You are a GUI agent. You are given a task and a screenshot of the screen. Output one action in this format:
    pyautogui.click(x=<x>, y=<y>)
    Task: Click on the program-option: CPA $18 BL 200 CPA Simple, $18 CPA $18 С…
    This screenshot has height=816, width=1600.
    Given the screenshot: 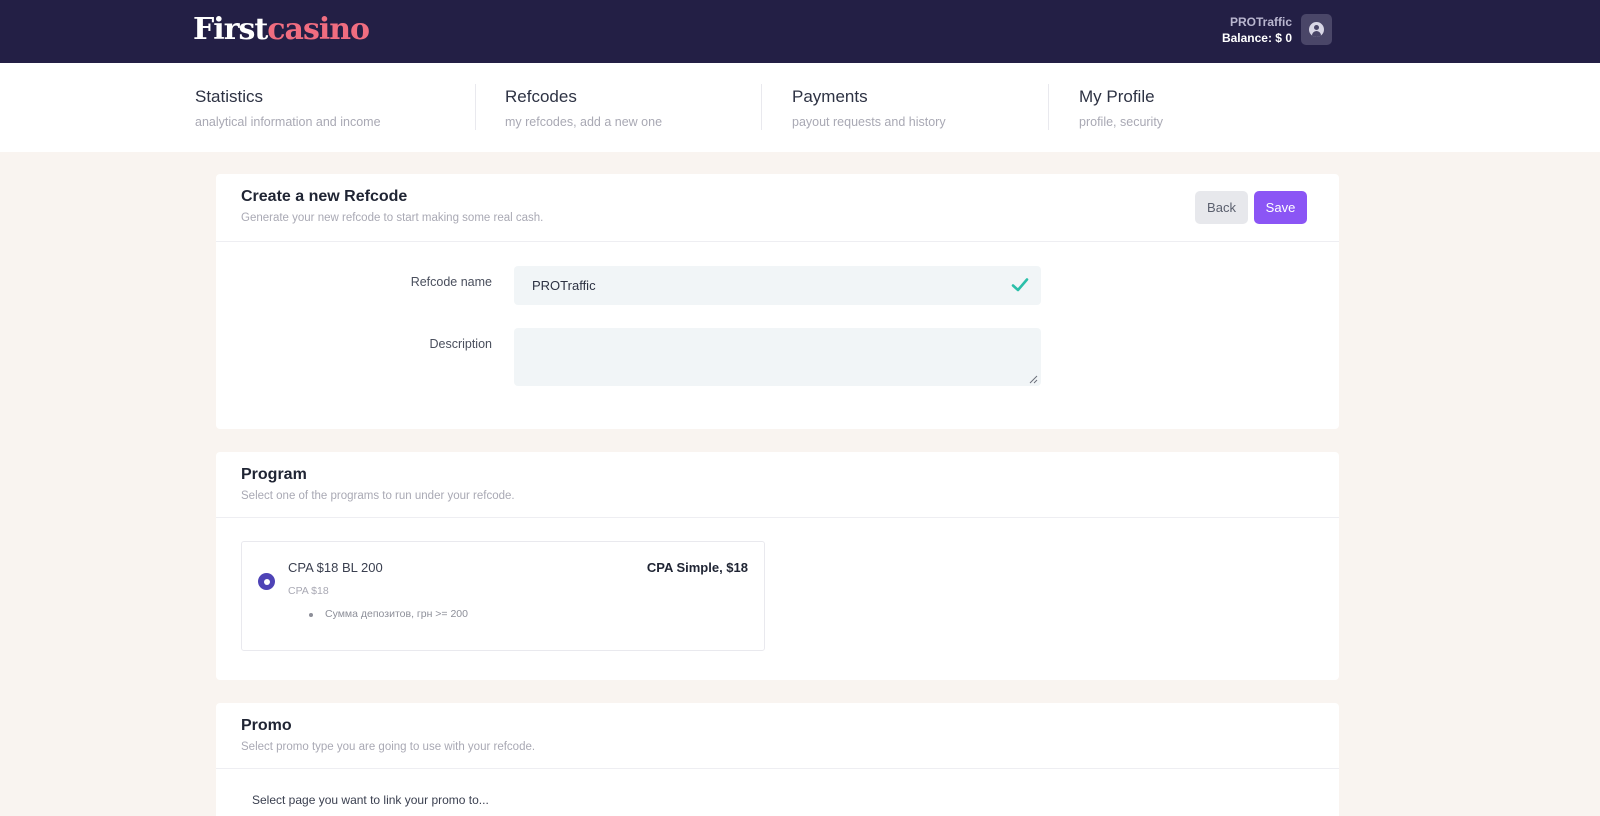 What is the action you would take?
    pyautogui.click(x=503, y=596)
    